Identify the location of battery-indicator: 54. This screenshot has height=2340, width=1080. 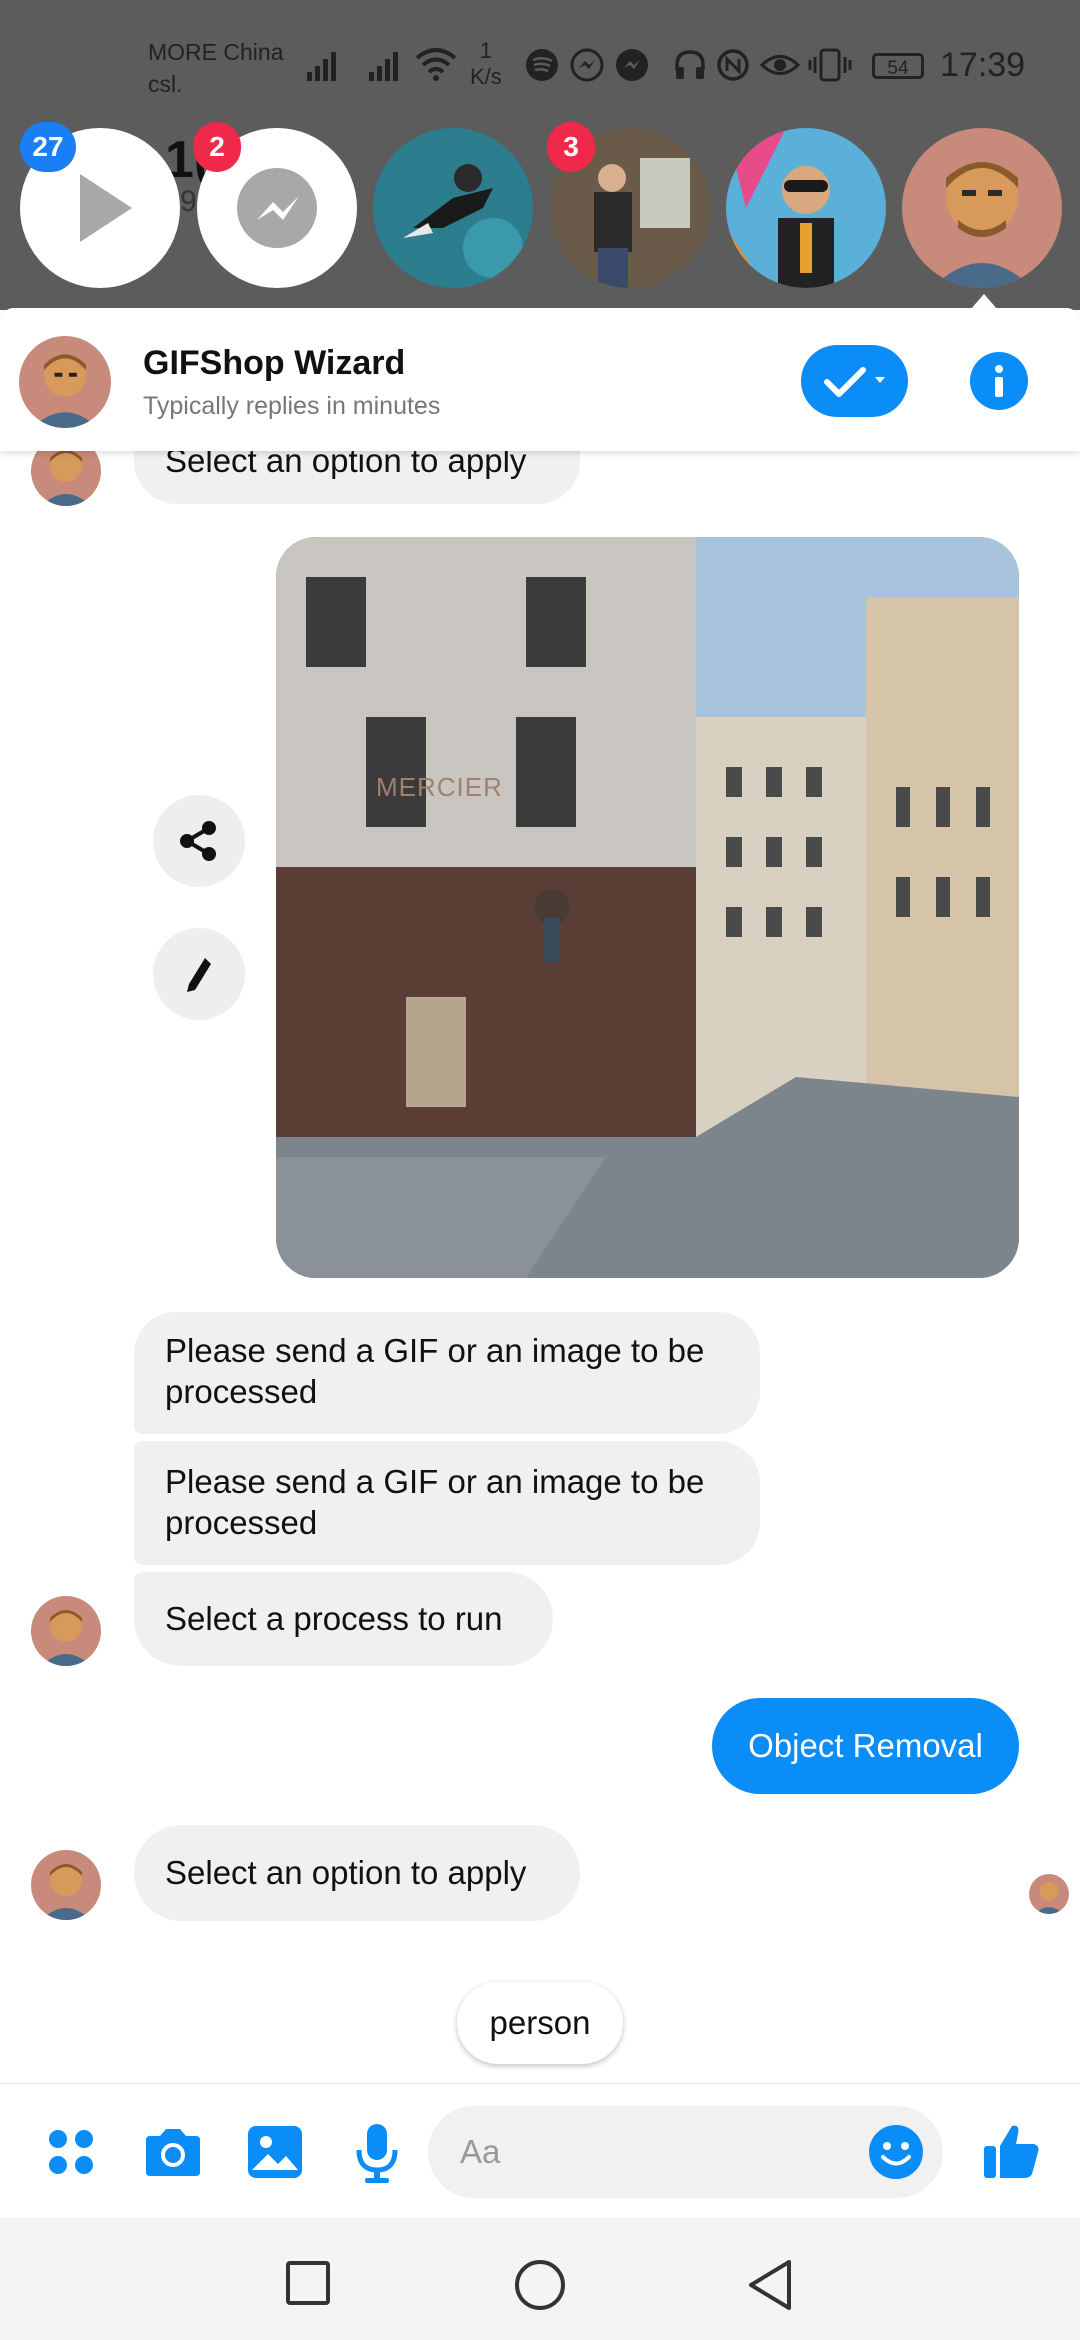
(898, 66).